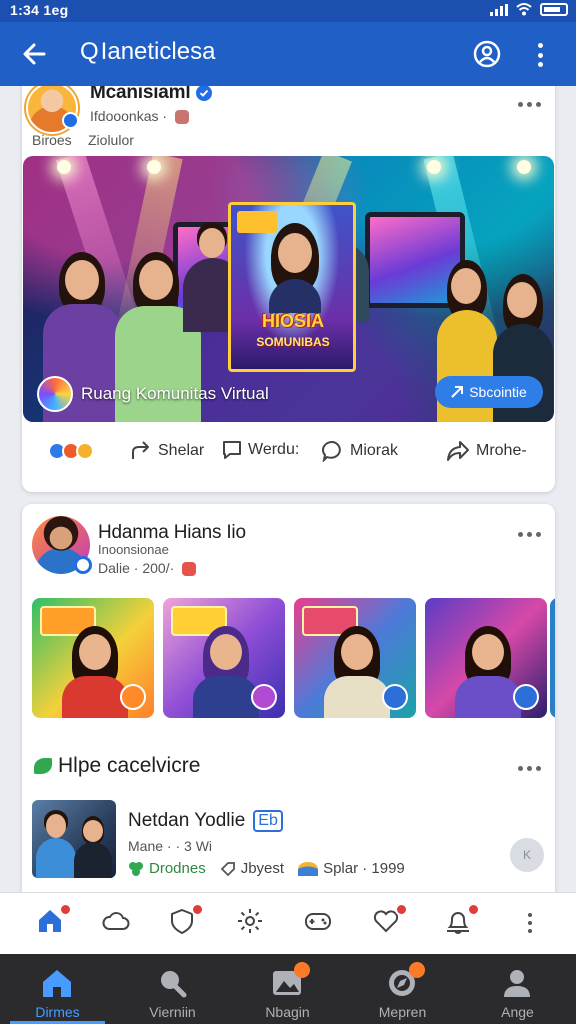  What do you see at coordinates (288, 11) in the screenshot?
I see `status-bar: 1:34 1eg` at bounding box center [288, 11].